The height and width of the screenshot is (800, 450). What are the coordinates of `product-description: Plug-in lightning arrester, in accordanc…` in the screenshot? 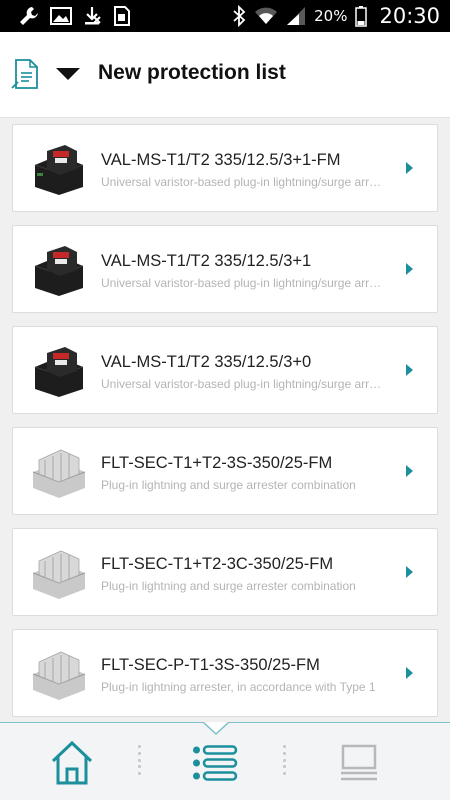 It's located at (238, 687).